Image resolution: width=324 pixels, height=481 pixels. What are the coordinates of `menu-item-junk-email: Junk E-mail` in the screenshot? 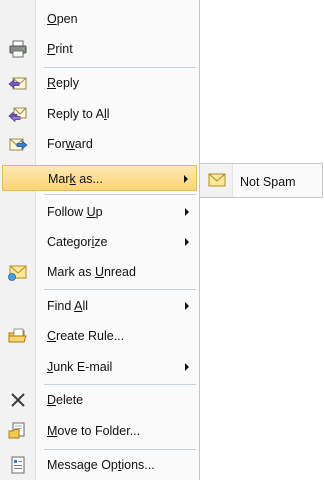 It's located at (99, 367).